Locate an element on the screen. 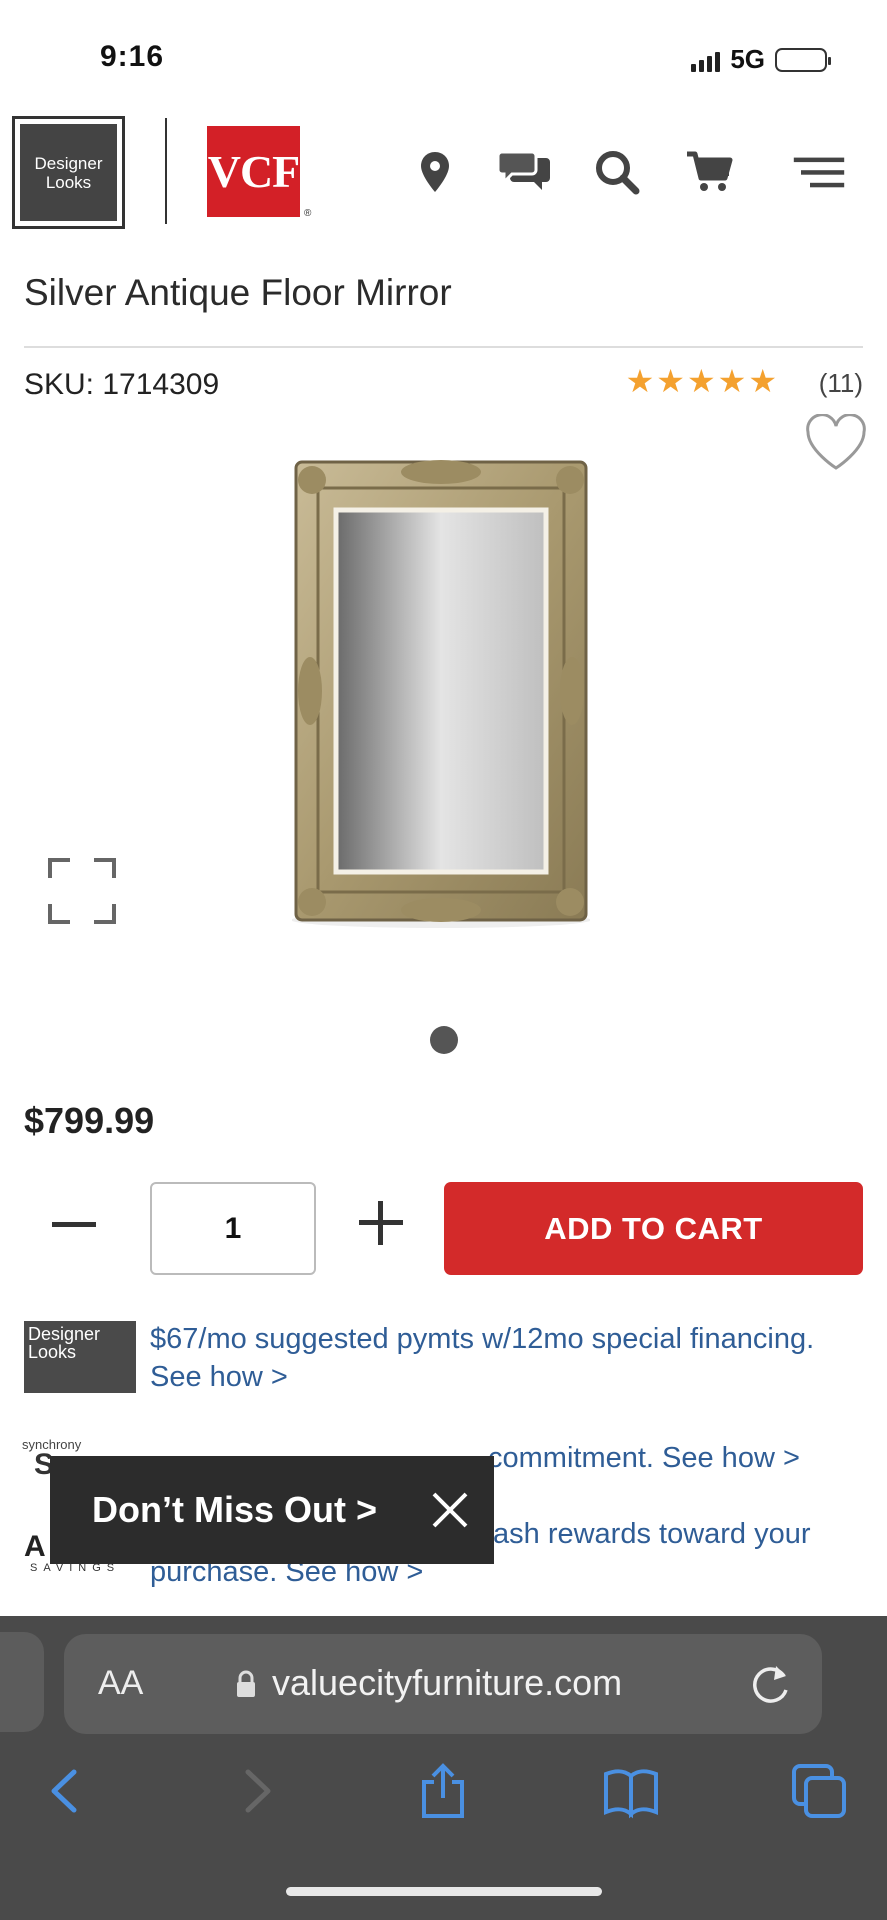  plus-icon is located at coordinates (381, 1223).